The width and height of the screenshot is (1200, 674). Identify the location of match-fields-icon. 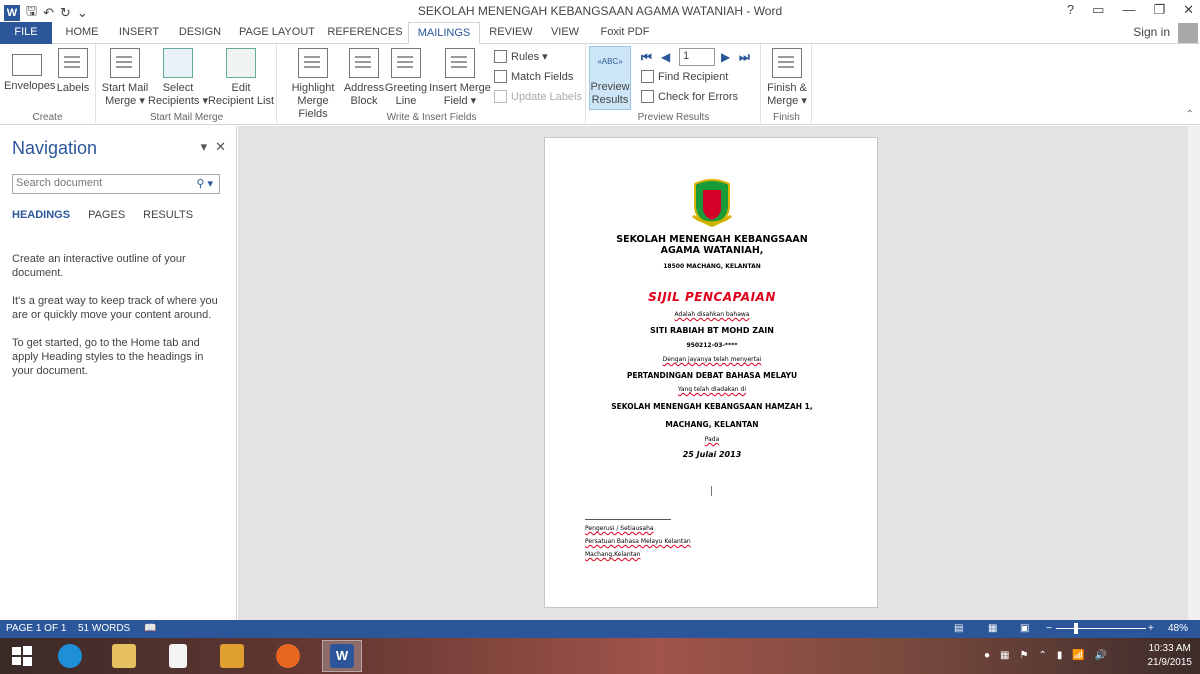
(500, 76).